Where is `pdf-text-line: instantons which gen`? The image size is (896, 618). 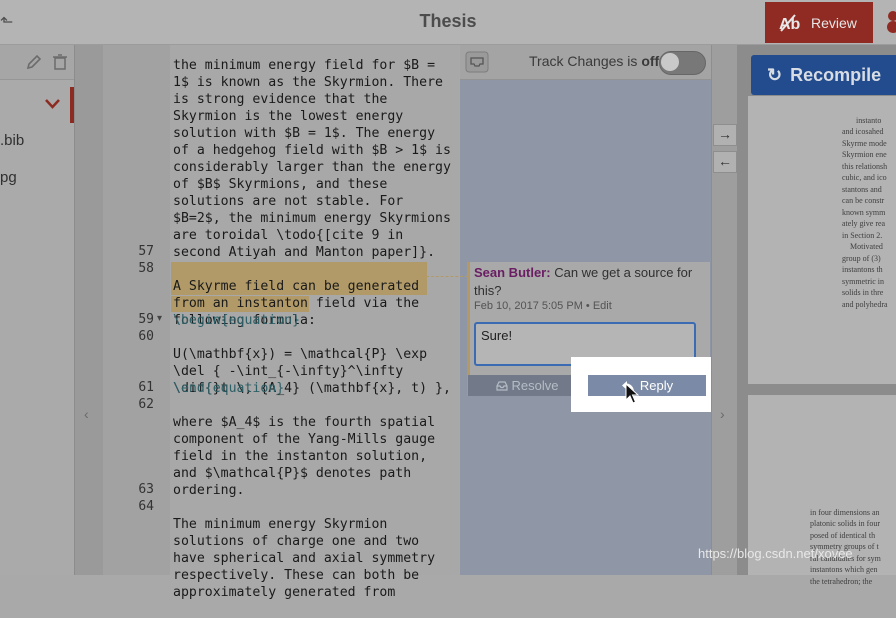
pdf-text-line: instantons which gen is located at coordinates (844, 569).